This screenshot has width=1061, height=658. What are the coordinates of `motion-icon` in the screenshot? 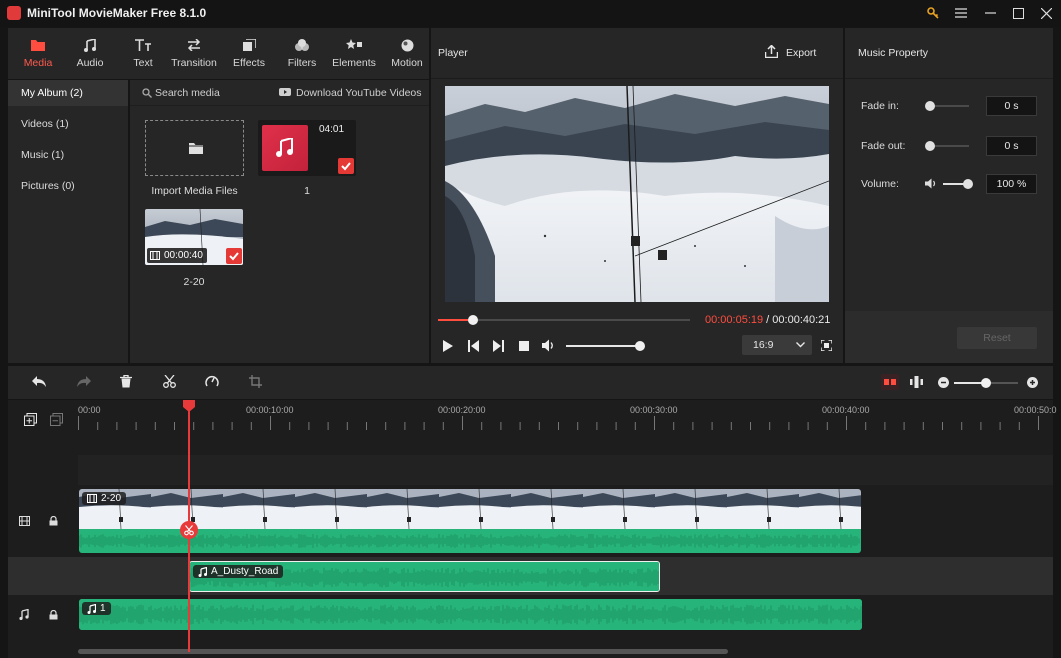 It's located at (407, 45).